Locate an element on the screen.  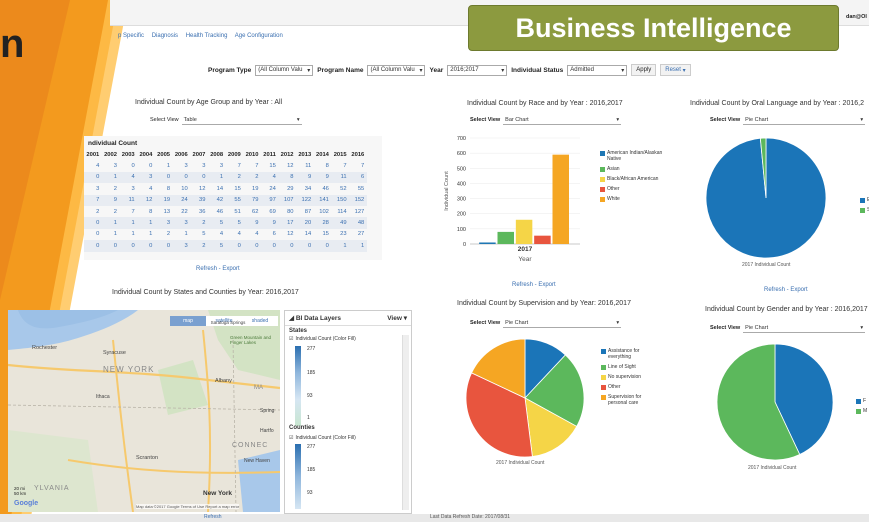
race-view-select: Bar Chart ▾ is located at coordinates (562, 120).